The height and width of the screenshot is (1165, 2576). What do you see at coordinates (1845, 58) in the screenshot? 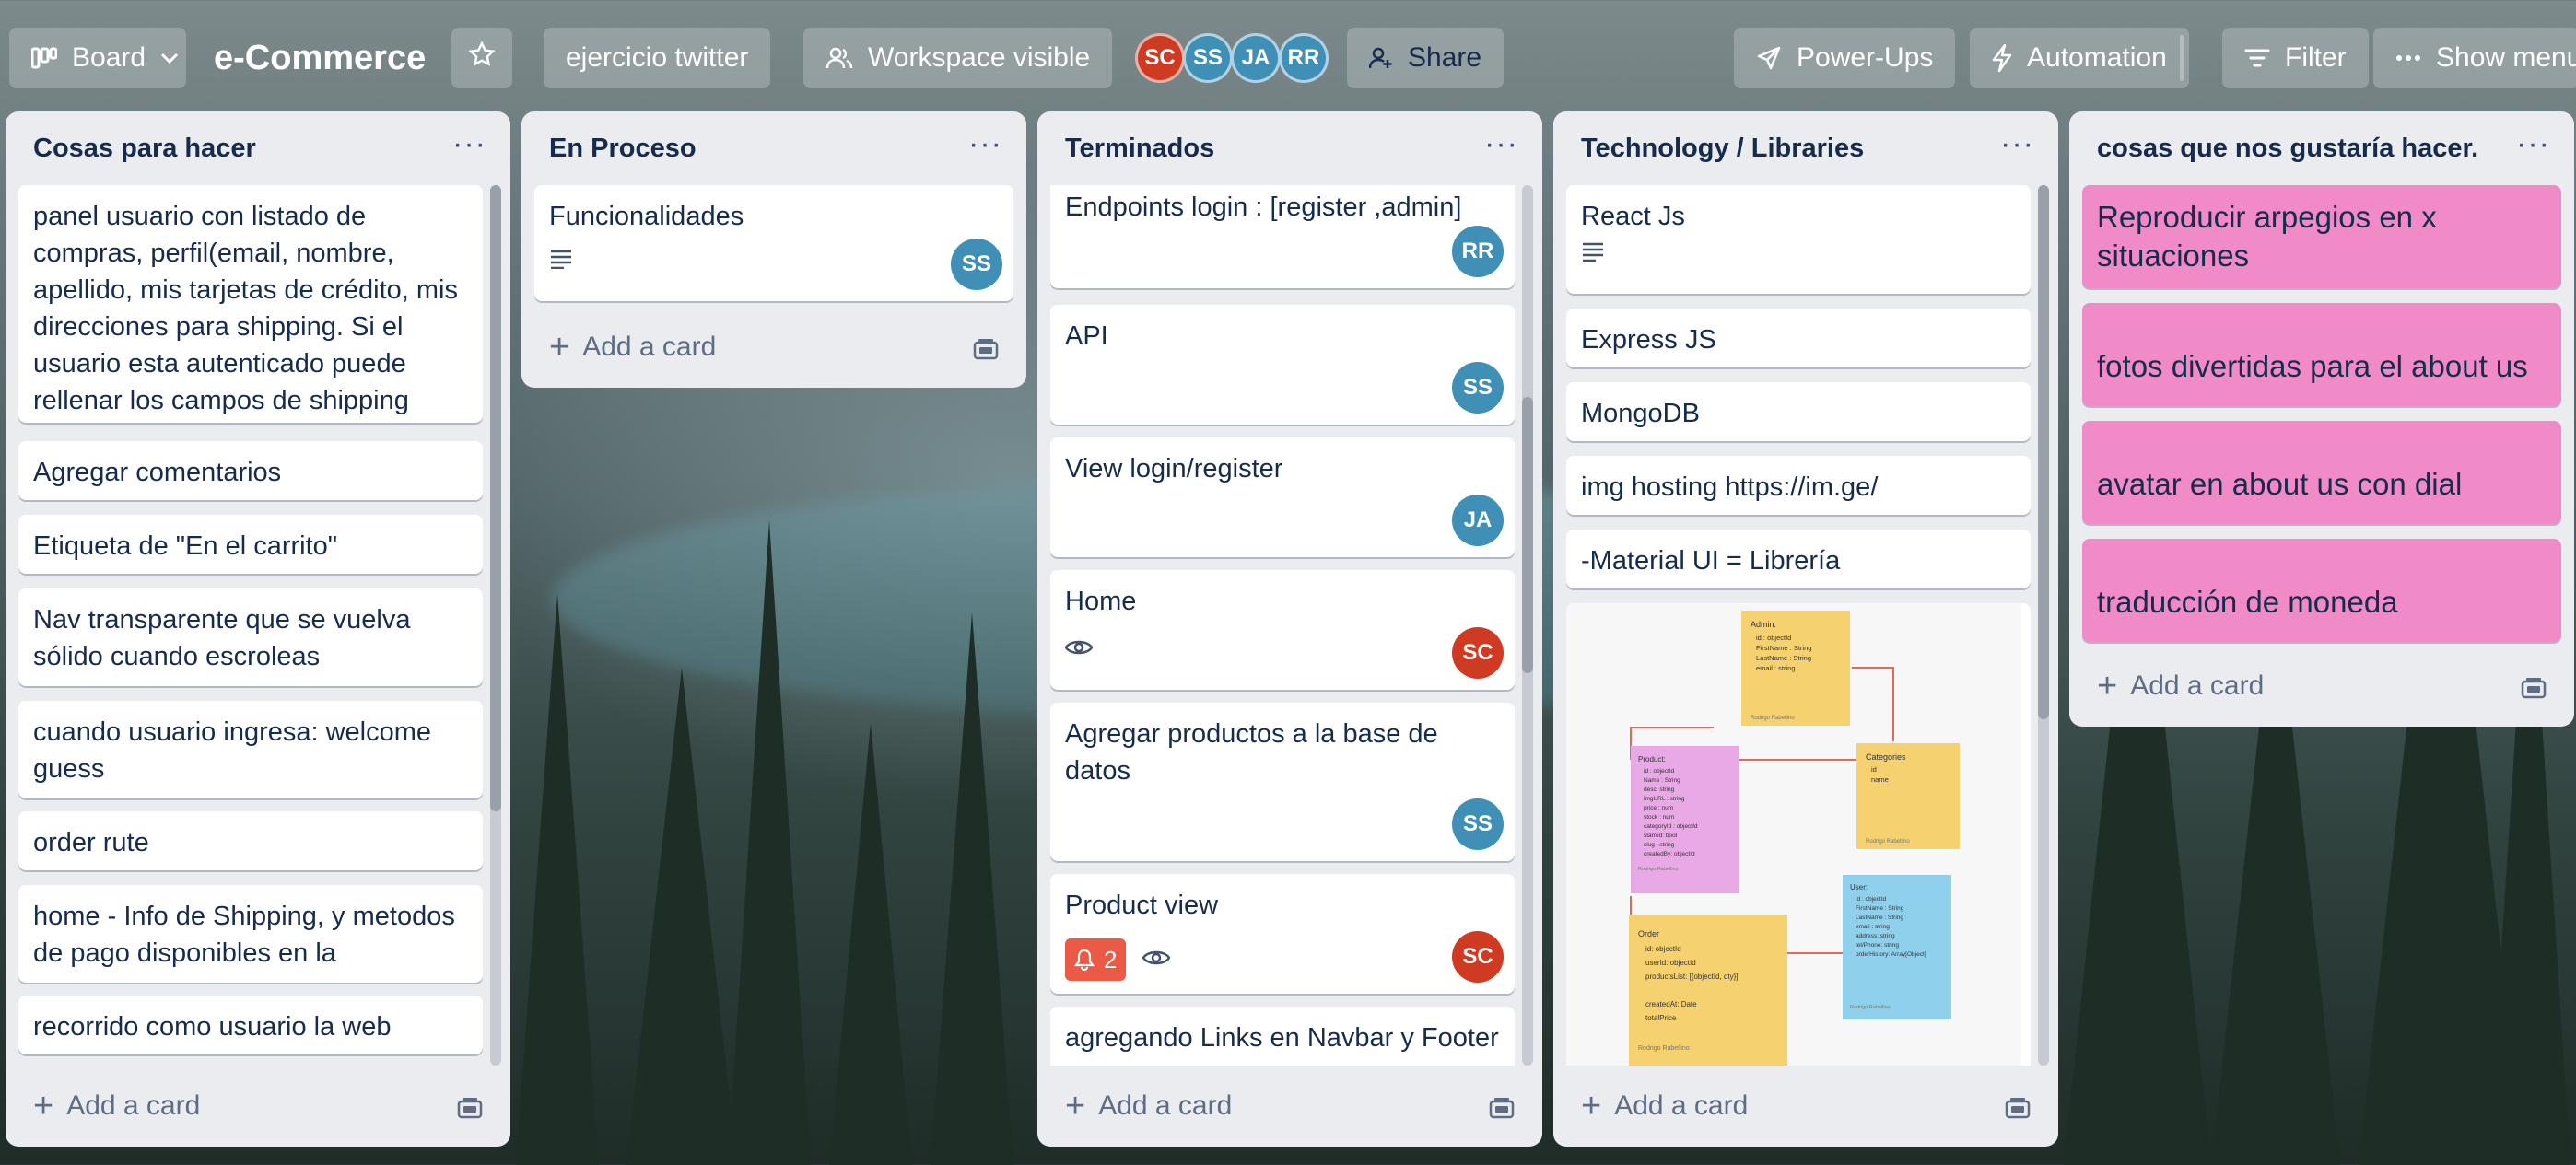
I see `power-ups-button: Power-Ups` at bounding box center [1845, 58].